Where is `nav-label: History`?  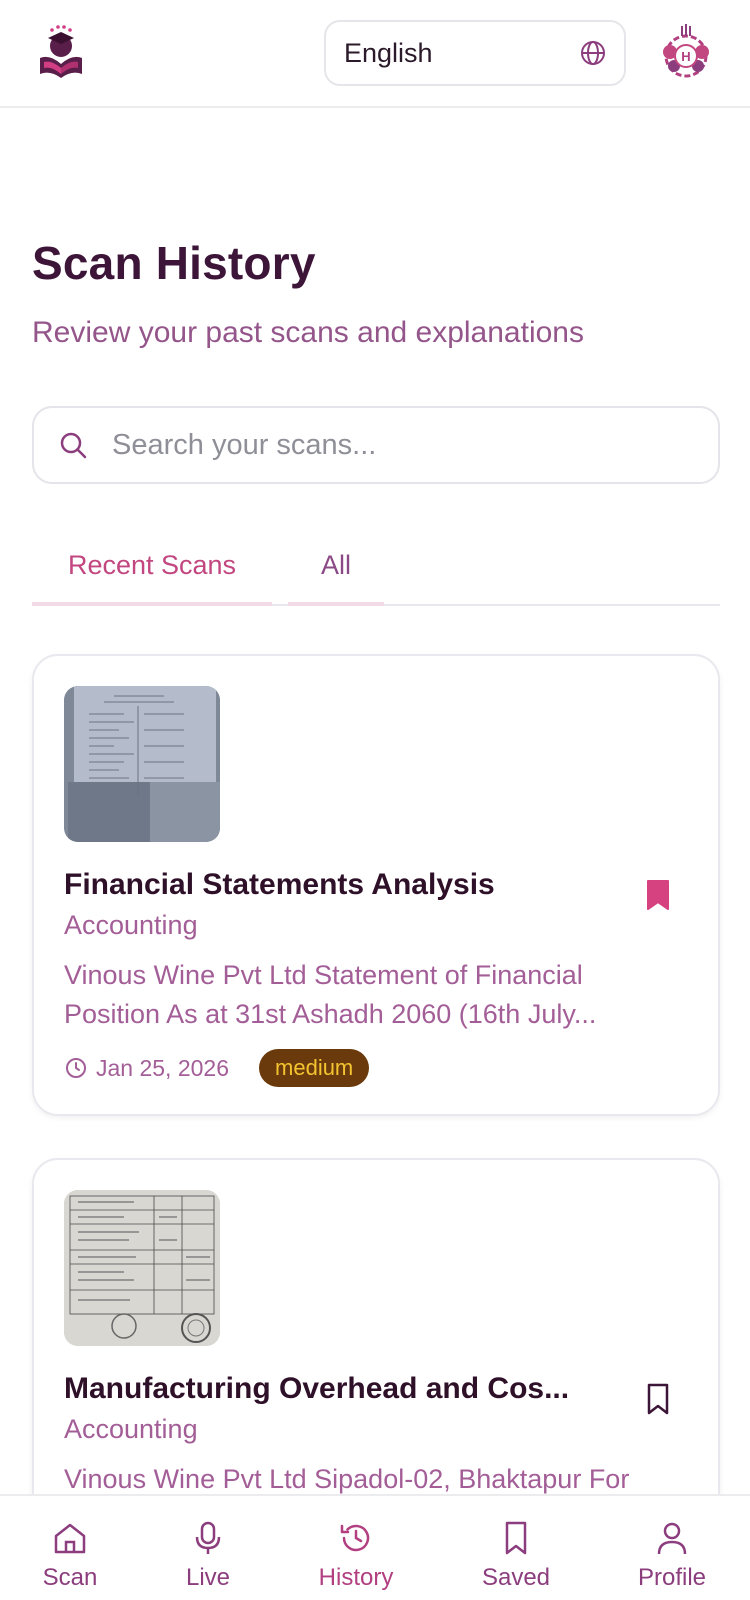
nav-label: History is located at coordinates (356, 1577).